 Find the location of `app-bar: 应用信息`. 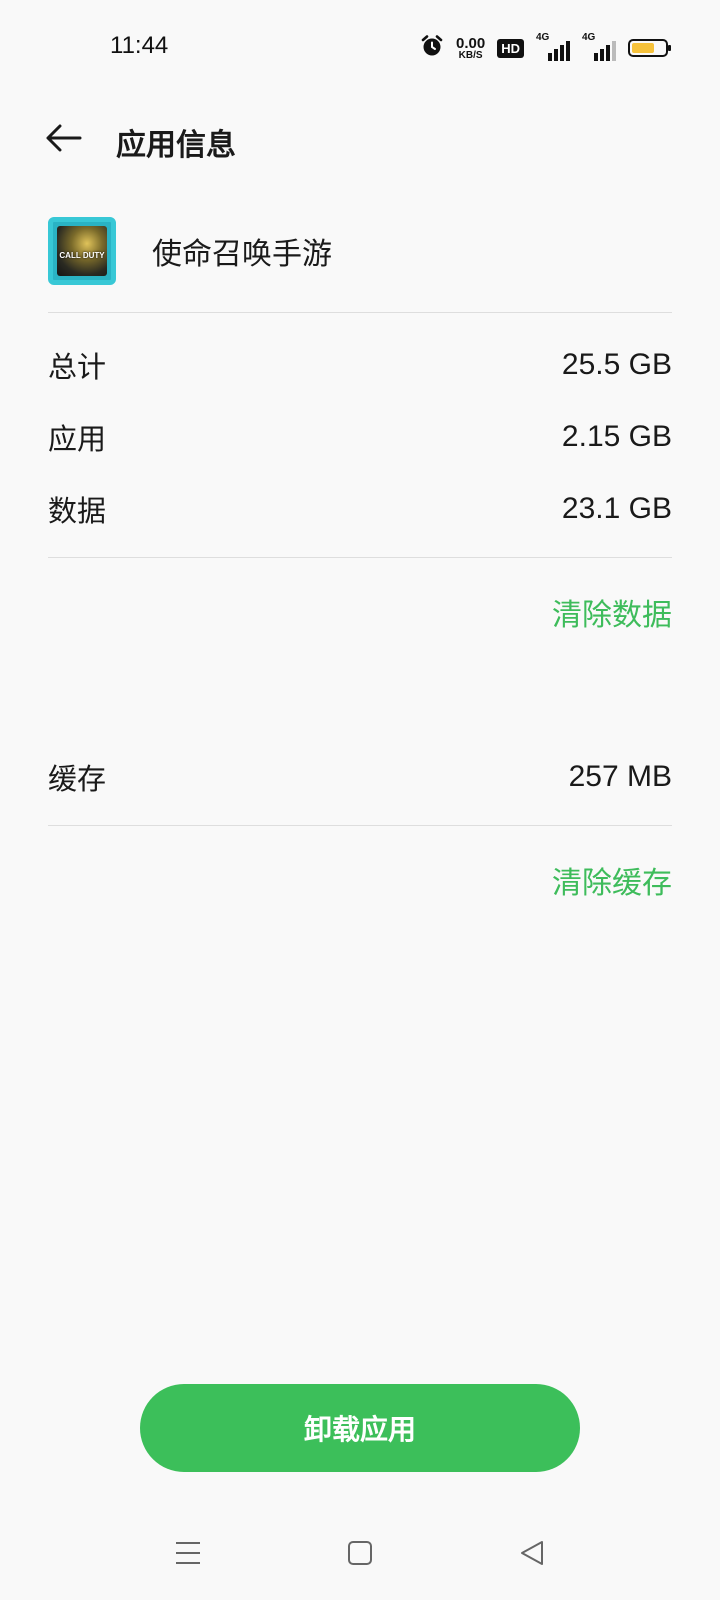

app-bar: 应用信息 is located at coordinates (360, 140).